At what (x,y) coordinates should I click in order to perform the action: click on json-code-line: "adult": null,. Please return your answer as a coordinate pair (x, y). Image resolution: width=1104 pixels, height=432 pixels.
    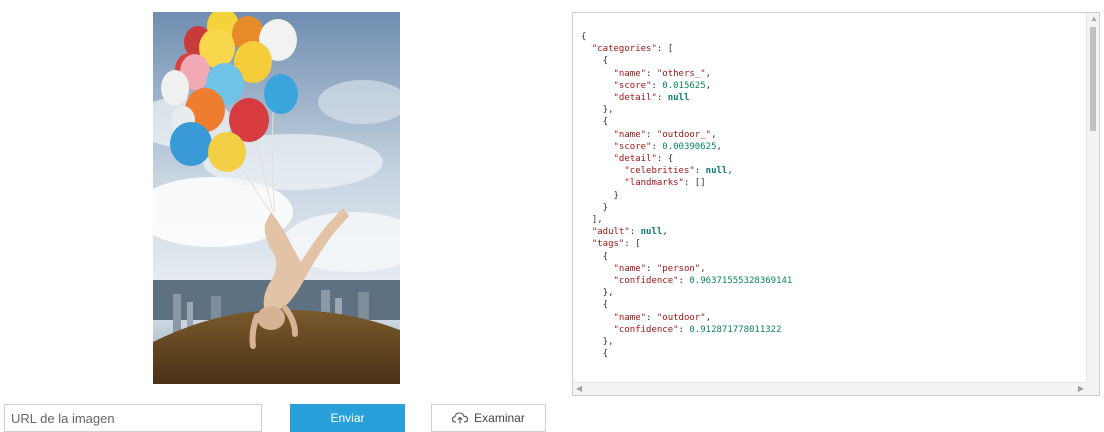
    Looking at the image, I should click on (834, 232).